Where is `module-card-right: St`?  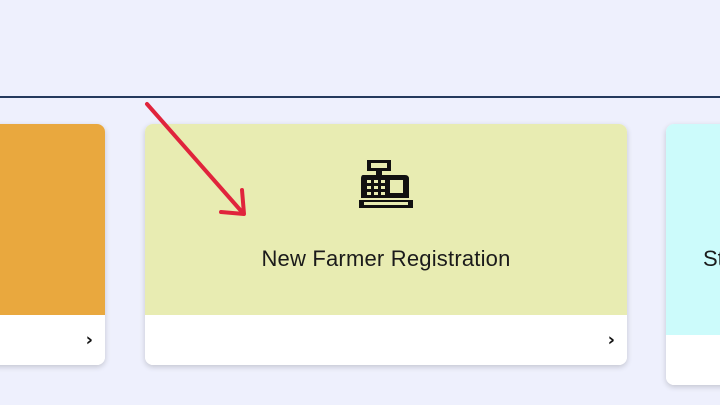 module-card-right: St is located at coordinates (693, 254).